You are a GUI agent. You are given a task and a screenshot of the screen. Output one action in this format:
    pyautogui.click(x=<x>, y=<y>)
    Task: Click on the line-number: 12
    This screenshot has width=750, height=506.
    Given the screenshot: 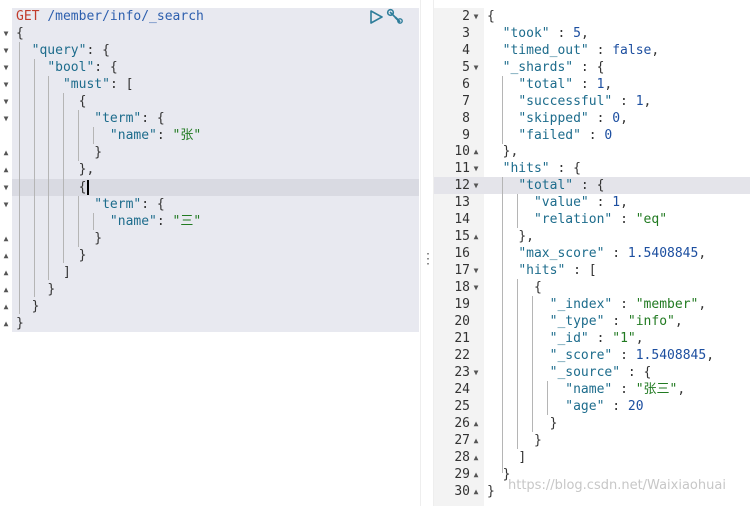 What is the action you would take?
    pyautogui.click(x=462, y=185)
    